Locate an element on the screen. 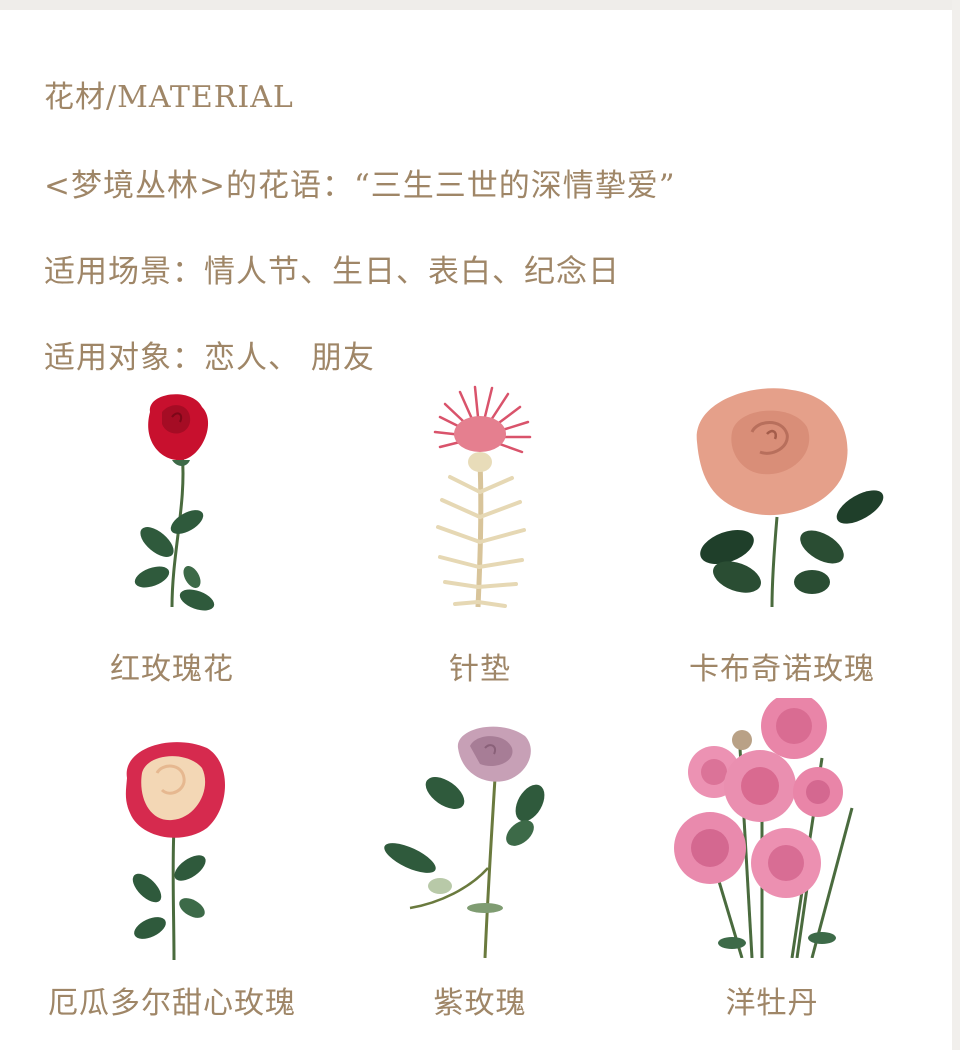  cappuccino-rose-image is located at coordinates (790, 498).